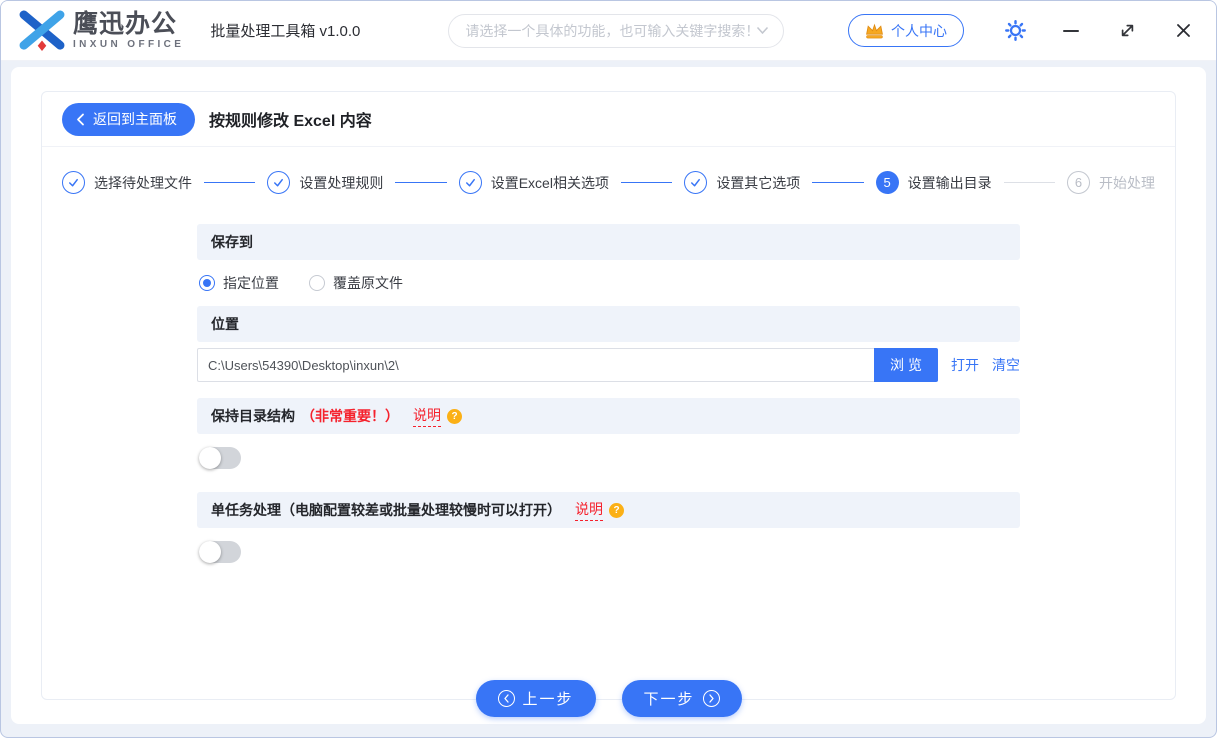  Describe the element at coordinates (350, 416) in the screenshot. I see `keep-structure-important-note: （非常重要！）` at that location.